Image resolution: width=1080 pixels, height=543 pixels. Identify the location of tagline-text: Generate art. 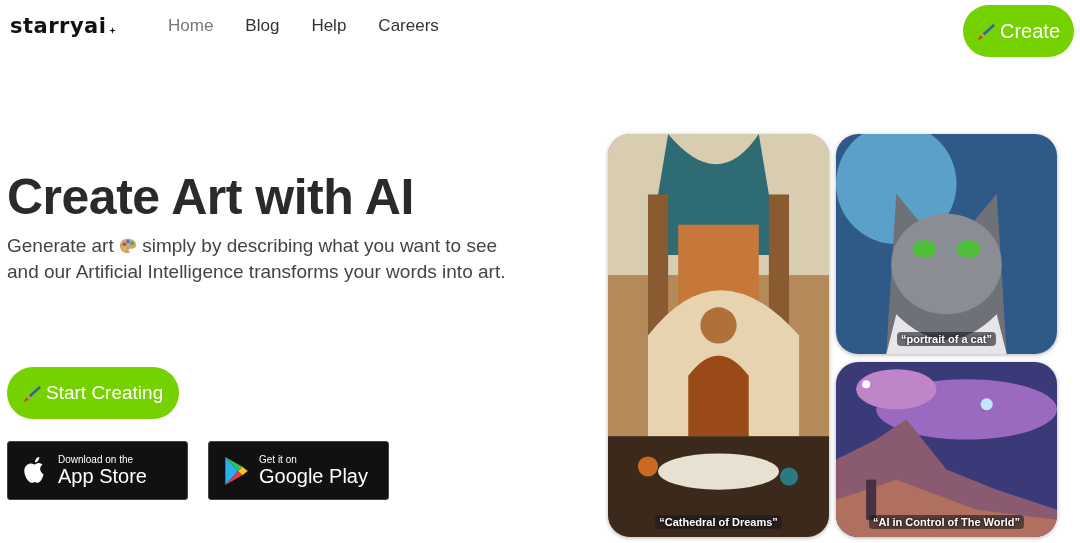
(60, 245).